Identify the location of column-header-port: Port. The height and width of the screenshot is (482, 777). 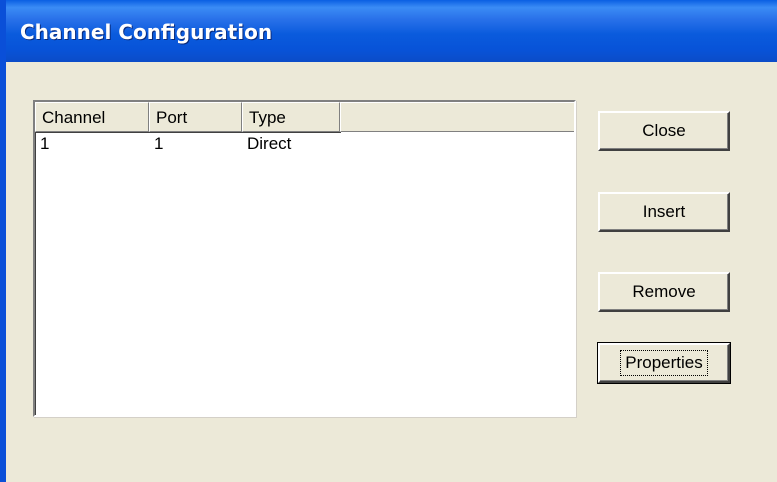
(195, 117).